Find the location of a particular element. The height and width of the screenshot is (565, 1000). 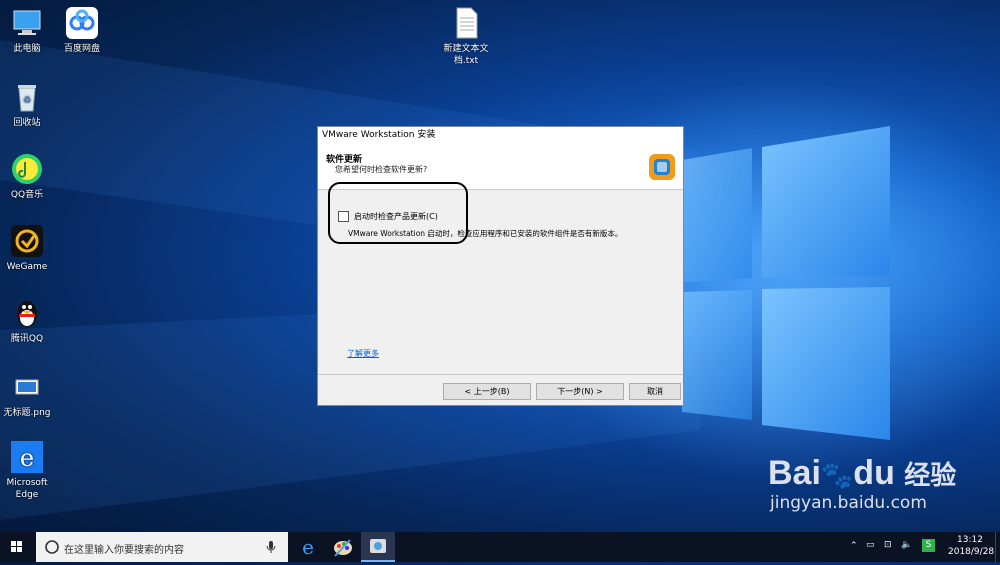

desktop-icon-new-text-doc: 新建文本文 档.txt is located at coordinates (466, 36).